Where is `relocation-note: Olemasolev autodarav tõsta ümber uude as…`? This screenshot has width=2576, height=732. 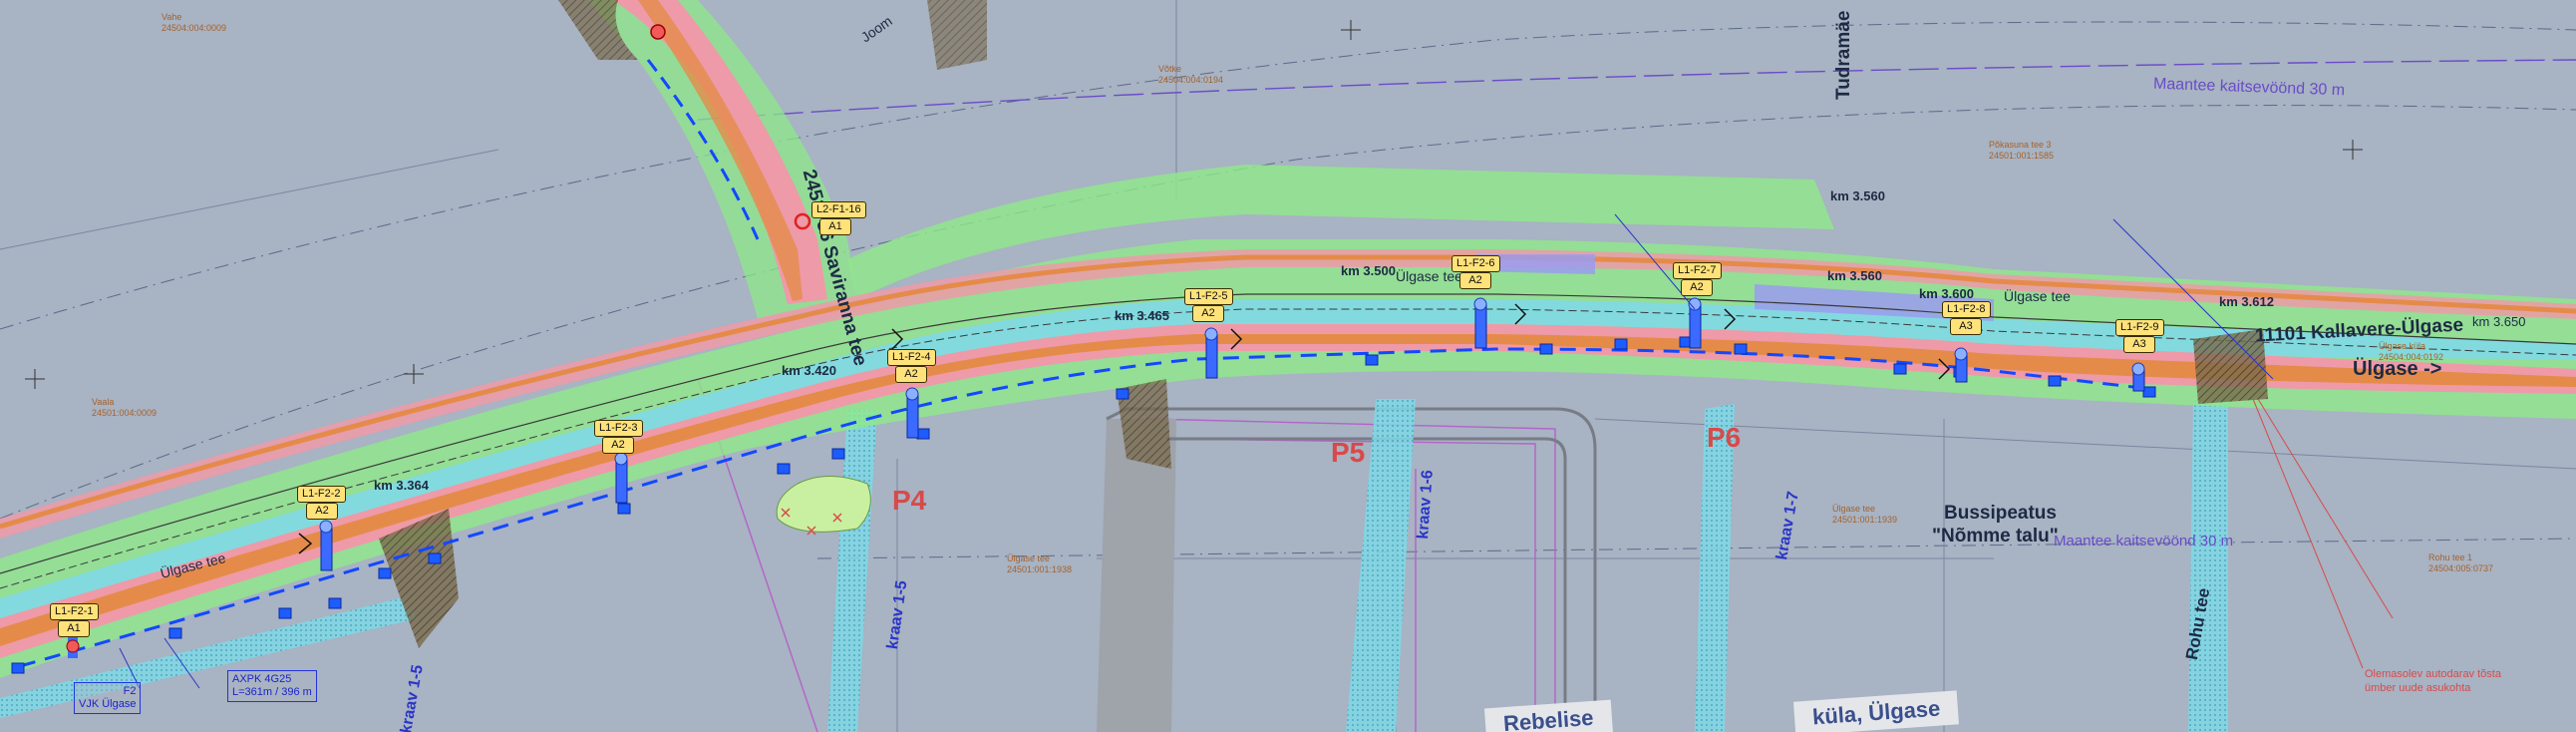 relocation-note: Olemasolev autodarav tõsta ümber uude as… is located at coordinates (2433, 681).